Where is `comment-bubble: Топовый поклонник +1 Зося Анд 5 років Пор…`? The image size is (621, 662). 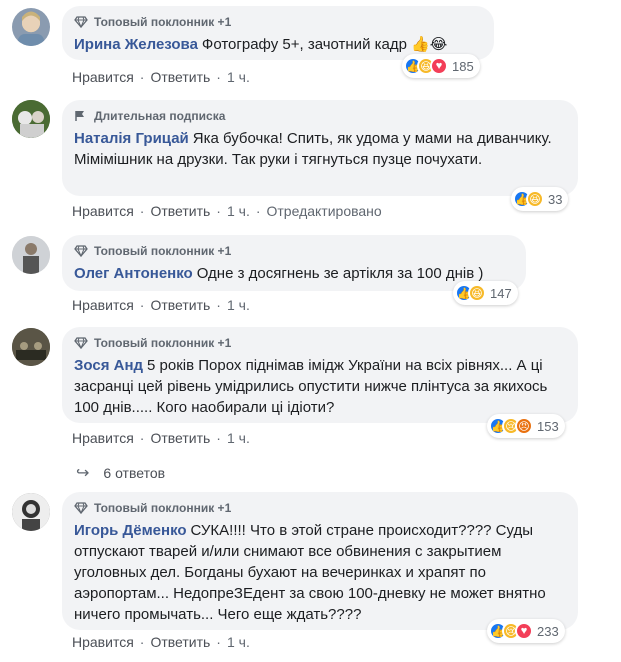 comment-bubble: Топовый поклонник +1 Зося Анд 5 років Пор… is located at coordinates (320, 375).